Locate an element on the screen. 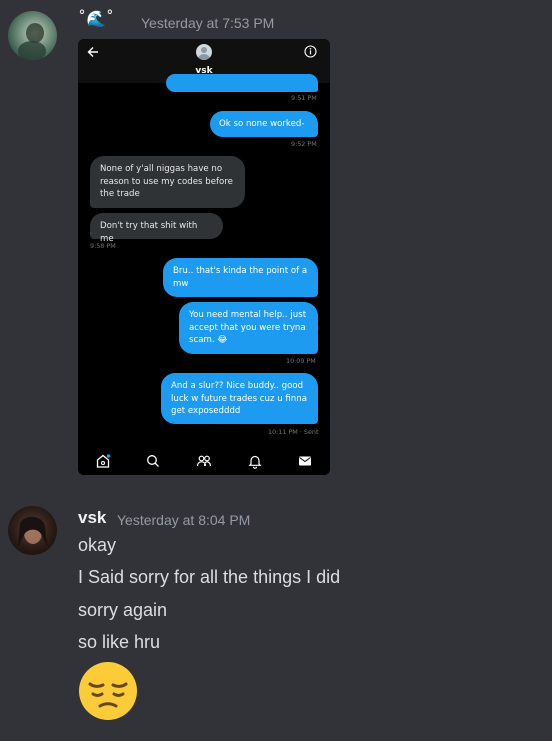  message-text: okay is located at coordinates (97, 545).